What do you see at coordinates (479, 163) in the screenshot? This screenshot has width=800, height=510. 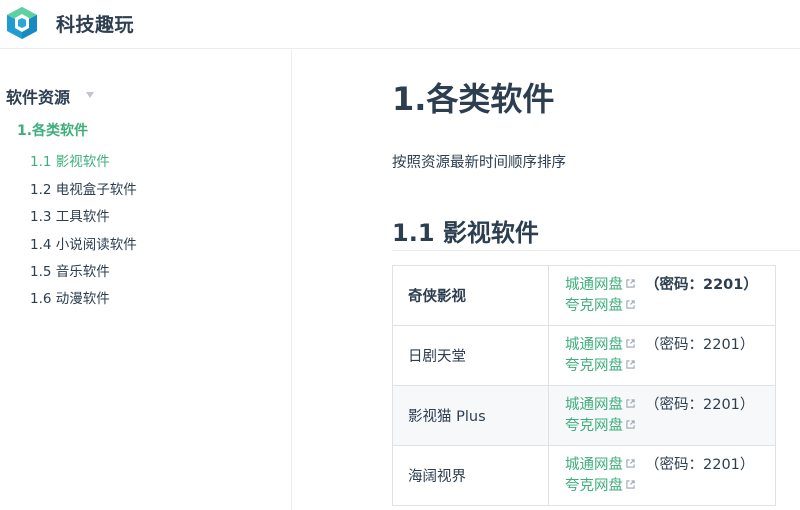 I see `intro-text: 按照资源最新时间顺序排序` at bounding box center [479, 163].